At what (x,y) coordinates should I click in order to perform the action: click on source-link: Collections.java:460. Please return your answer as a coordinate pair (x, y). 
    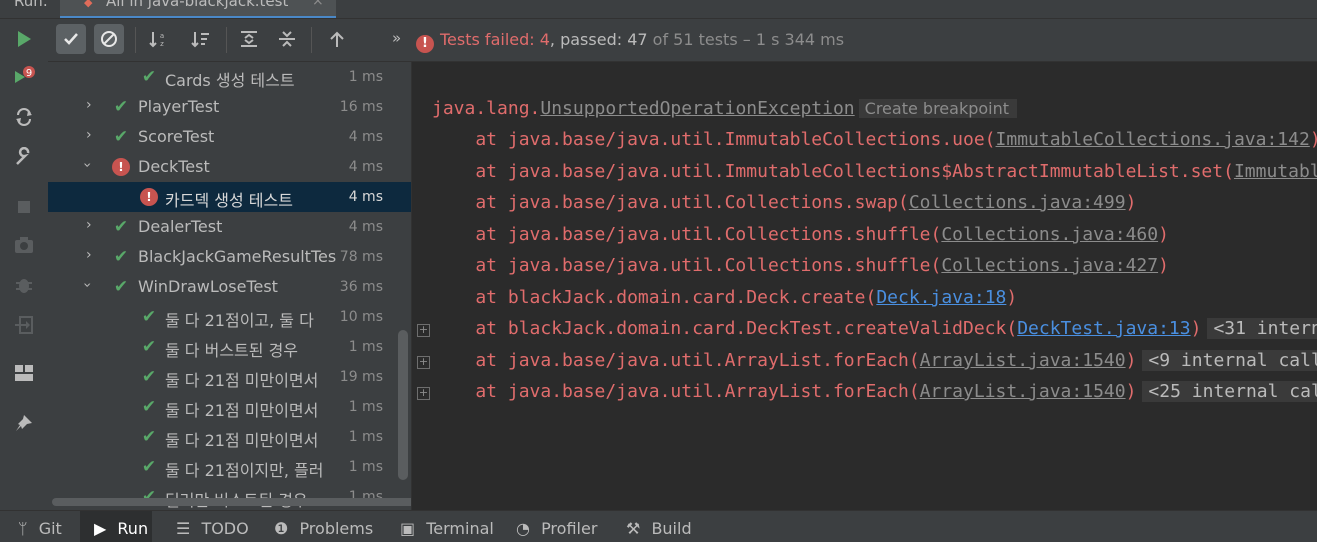
    Looking at the image, I should click on (1049, 234).